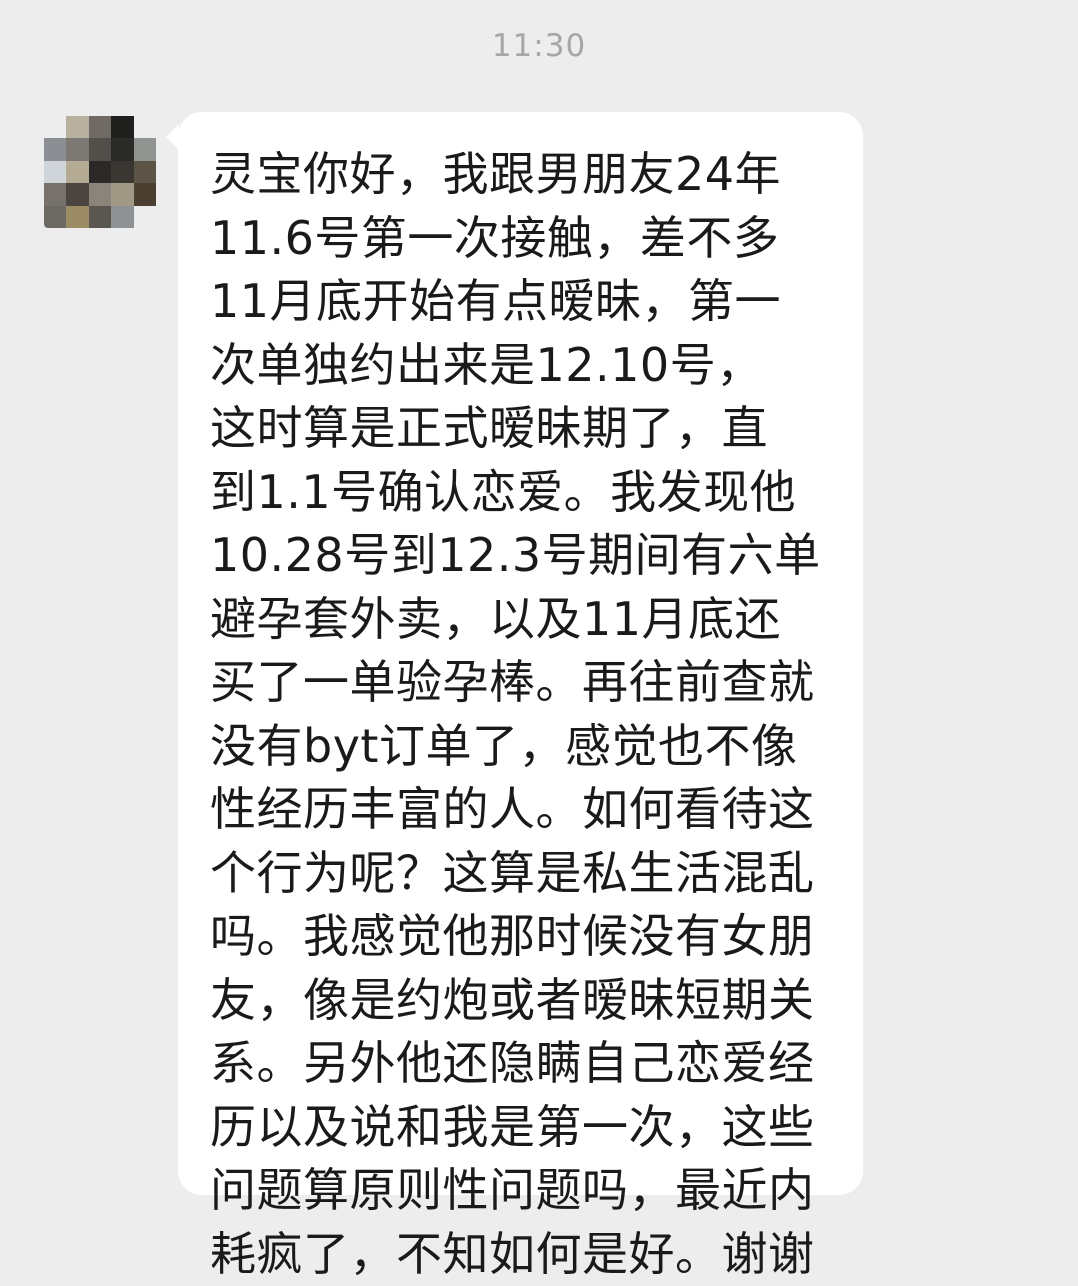  Describe the element at coordinates (530, 556) in the screenshot. I see `message-line: 10.28号到12.3号期间有六单` at that location.